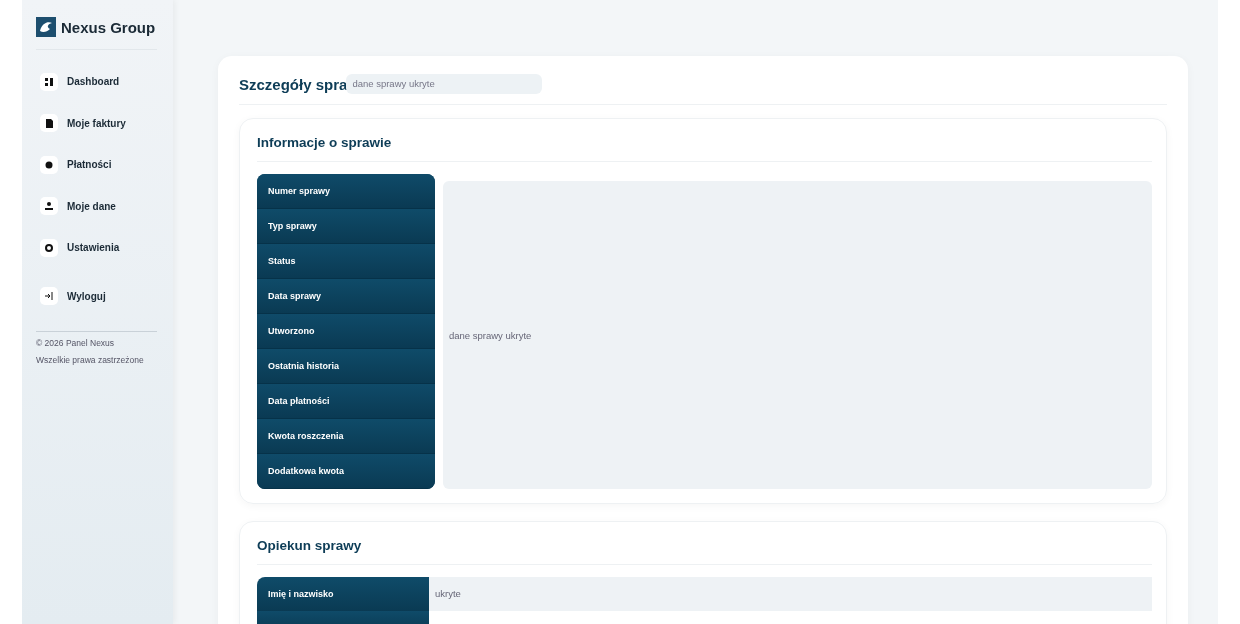 The image size is (1240, 624). What do you see at coordinates (346, 436) in the screenshot?
I see `field-label: Kwota roszczenia` at bounding box center [346, 436].